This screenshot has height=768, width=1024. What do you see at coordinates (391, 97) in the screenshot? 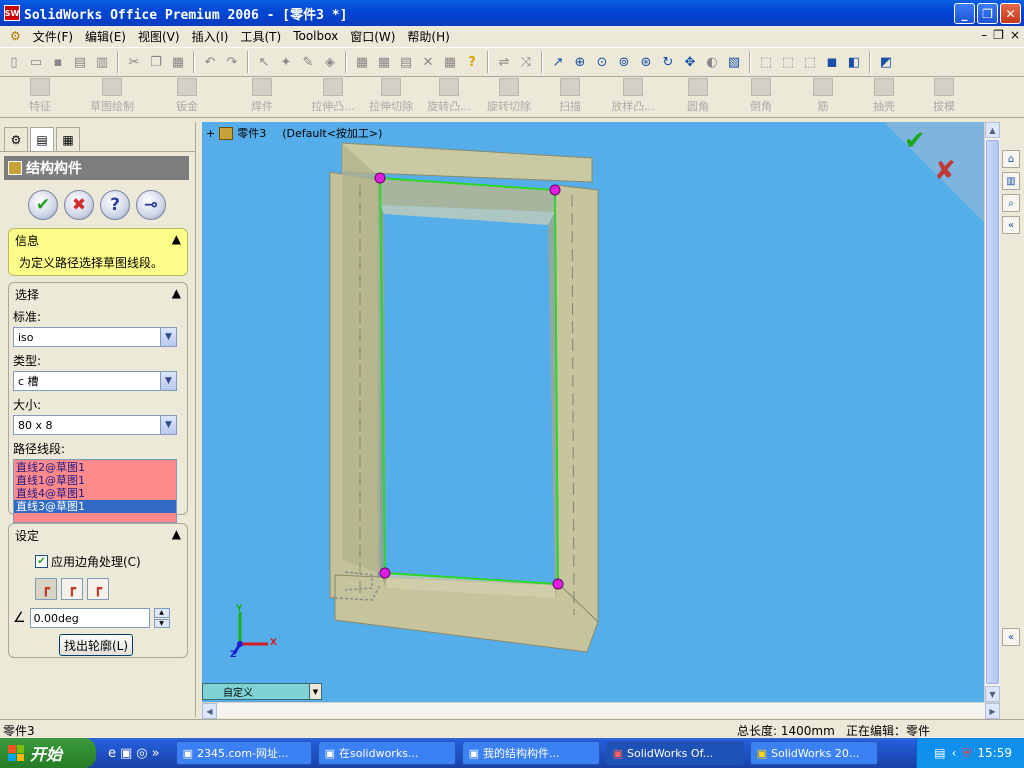
I see `feature-button-extruded-cut: 拉伸切除` at bounding box center [391, 97].